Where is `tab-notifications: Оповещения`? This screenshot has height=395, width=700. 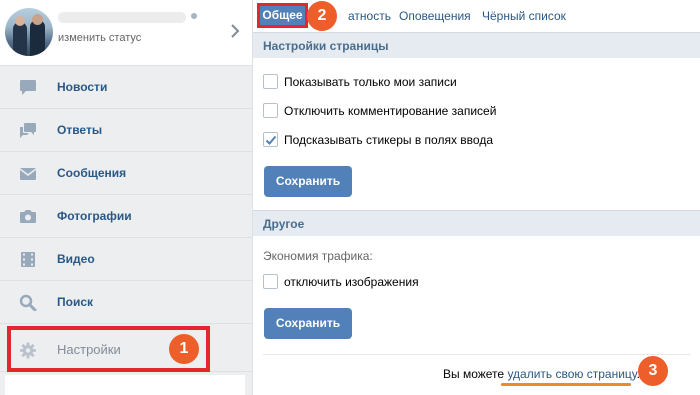 tab-notifications: Оповещения is located at coordinates (435, 16).